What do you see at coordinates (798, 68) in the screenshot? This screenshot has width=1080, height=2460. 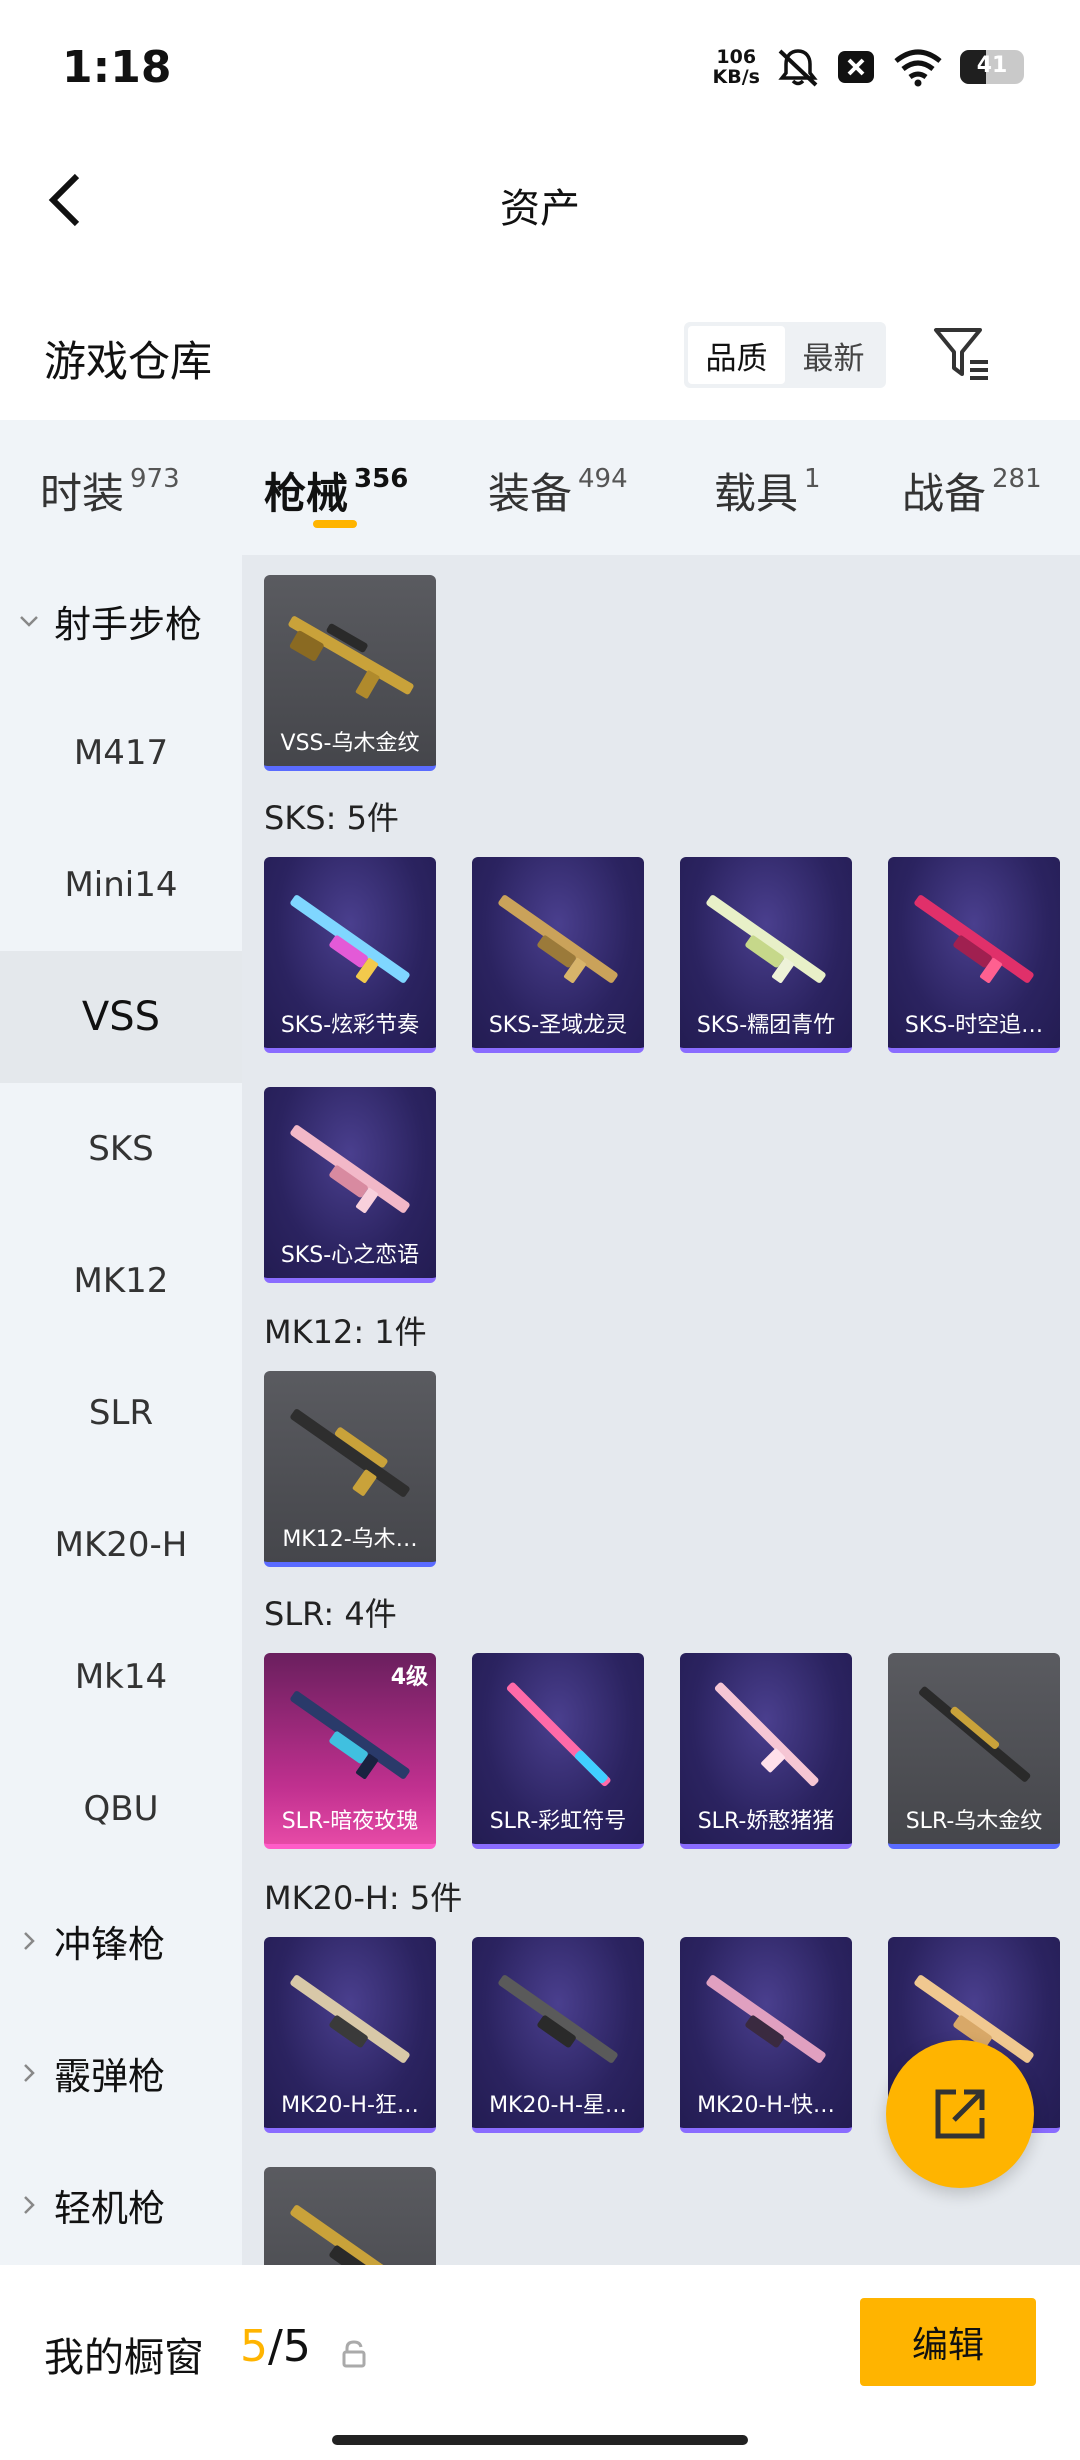 I see `mute-icon` at bounding box center [798, 68].